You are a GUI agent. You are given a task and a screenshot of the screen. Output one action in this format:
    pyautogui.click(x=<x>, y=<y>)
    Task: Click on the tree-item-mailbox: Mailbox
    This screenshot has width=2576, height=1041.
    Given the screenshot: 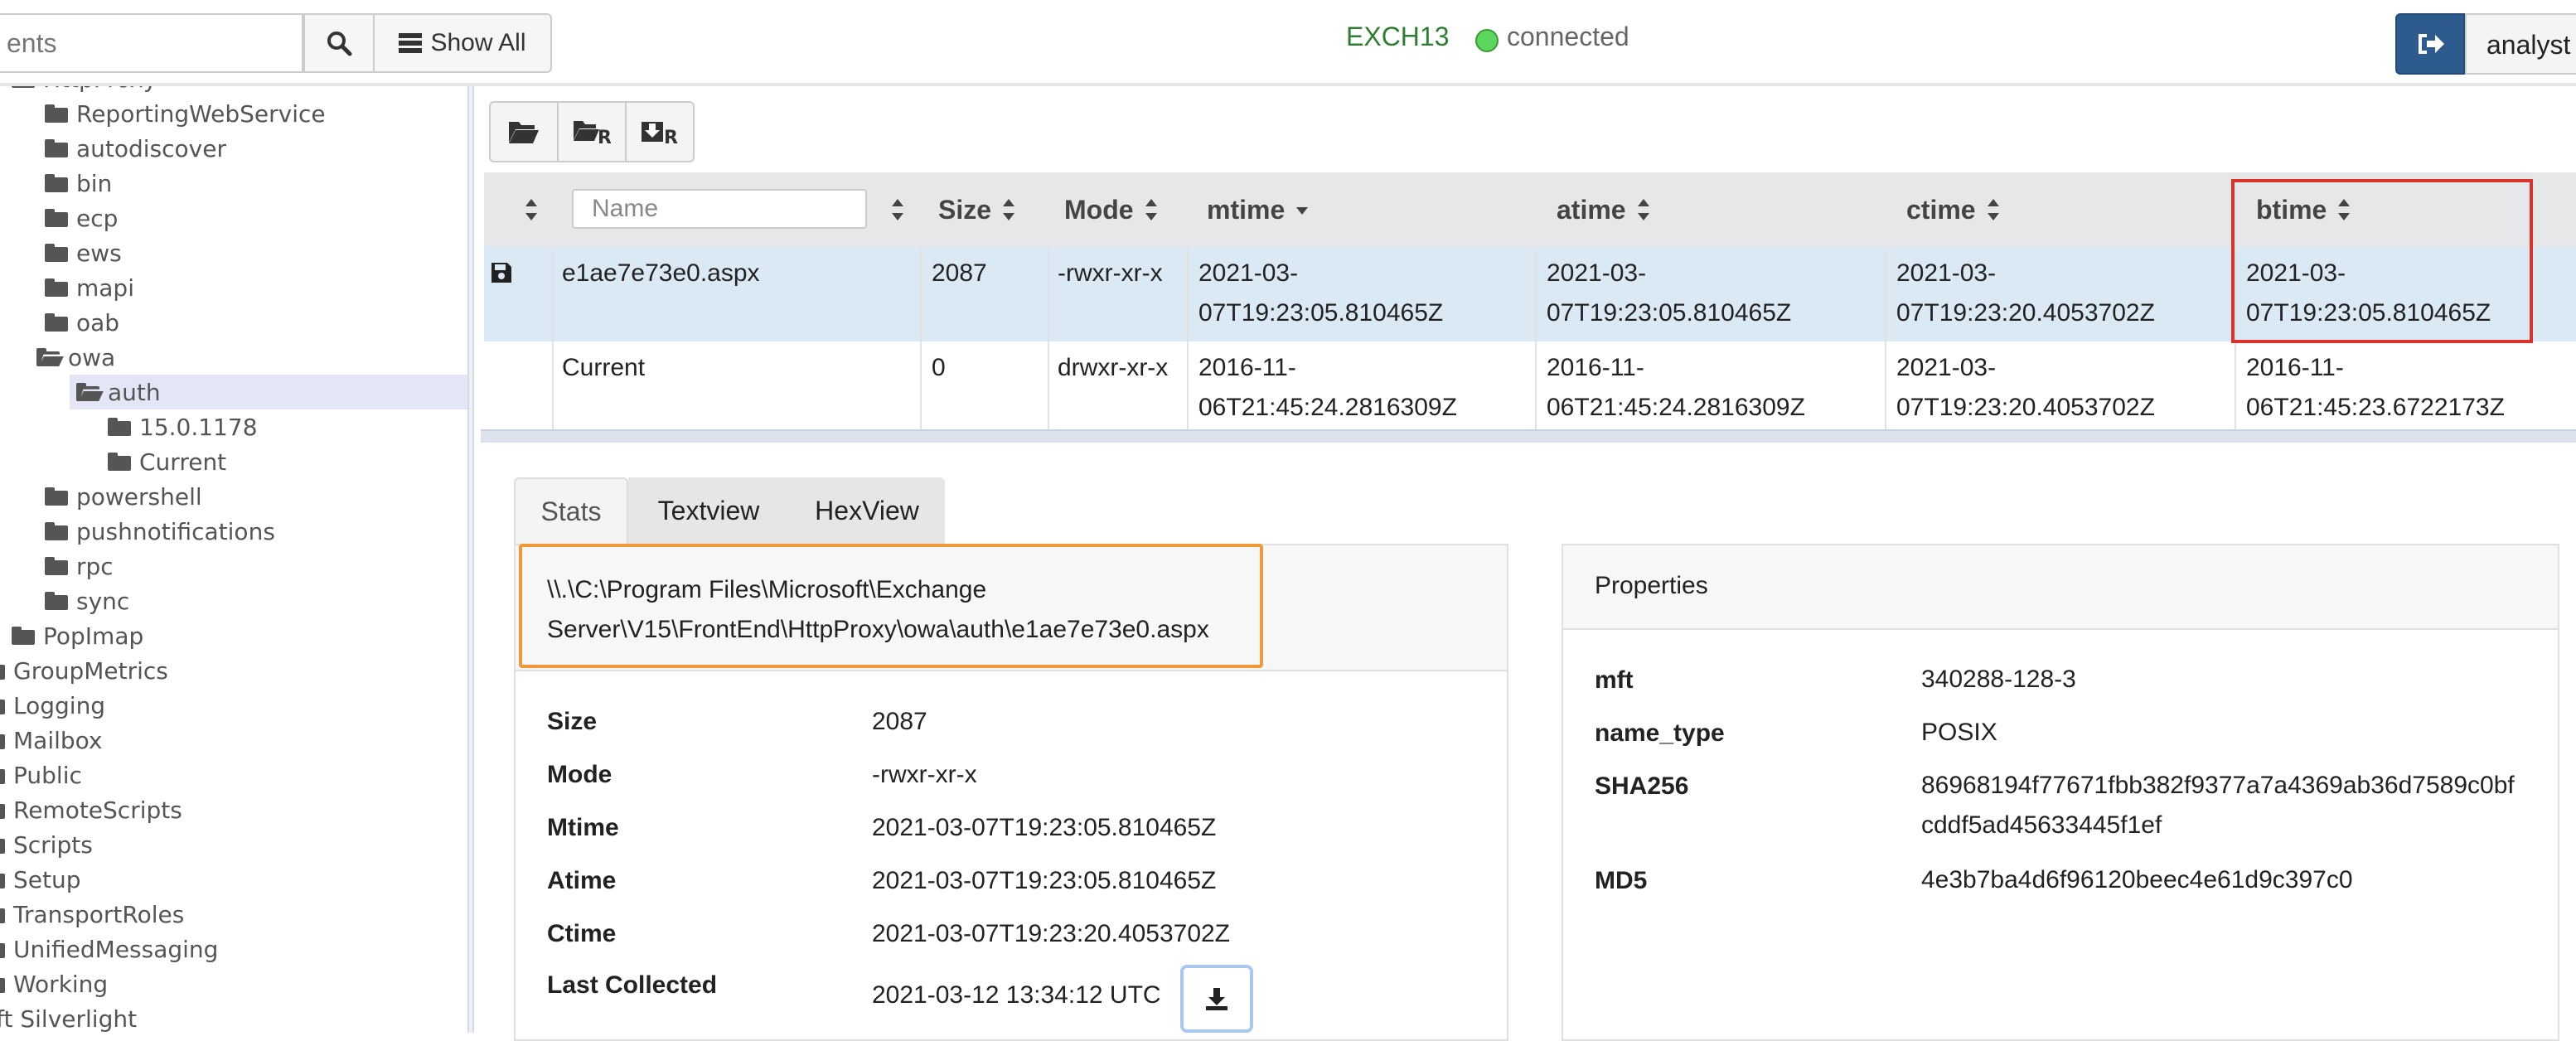 What is the action you would take?
    pyautogui.click(x=51, y=740)
    